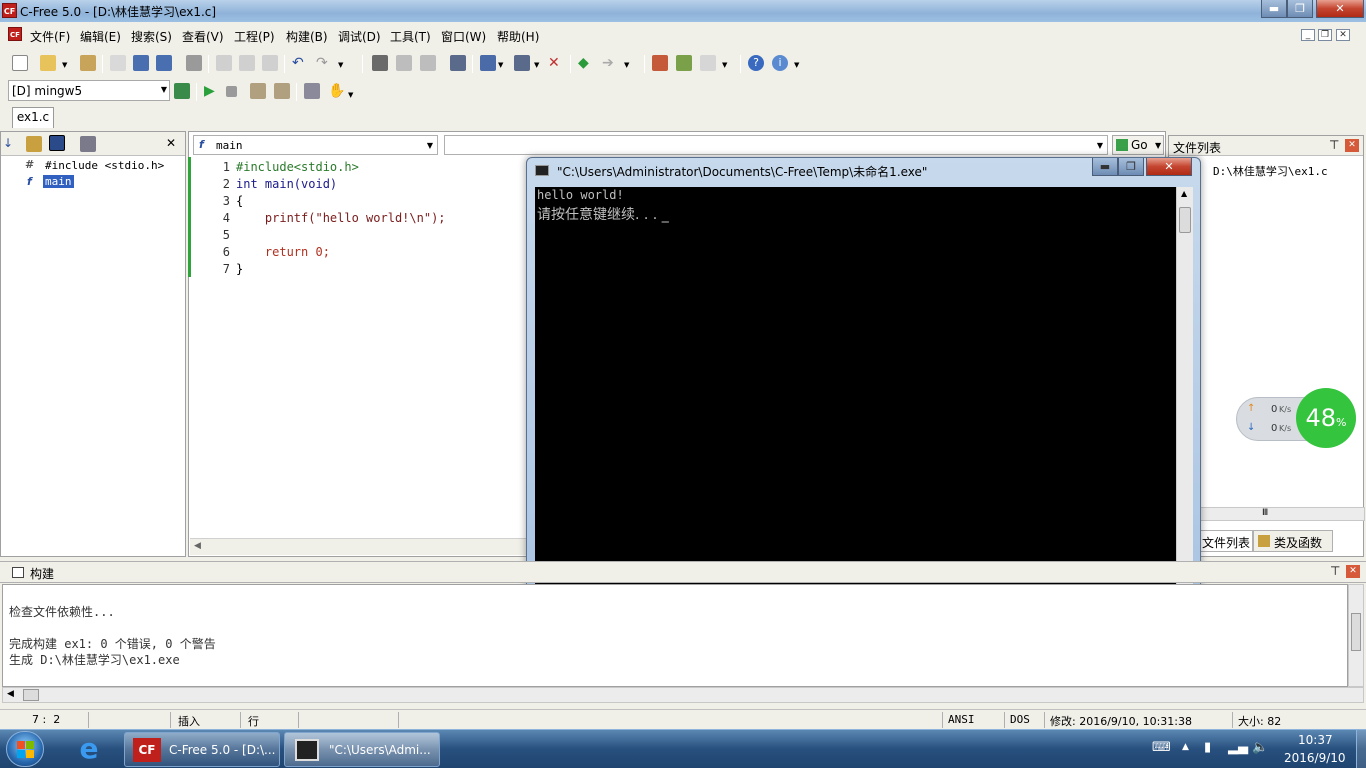 The image size is (1366, 768). I want to click on code-line: return 0;, so click(283, 252).